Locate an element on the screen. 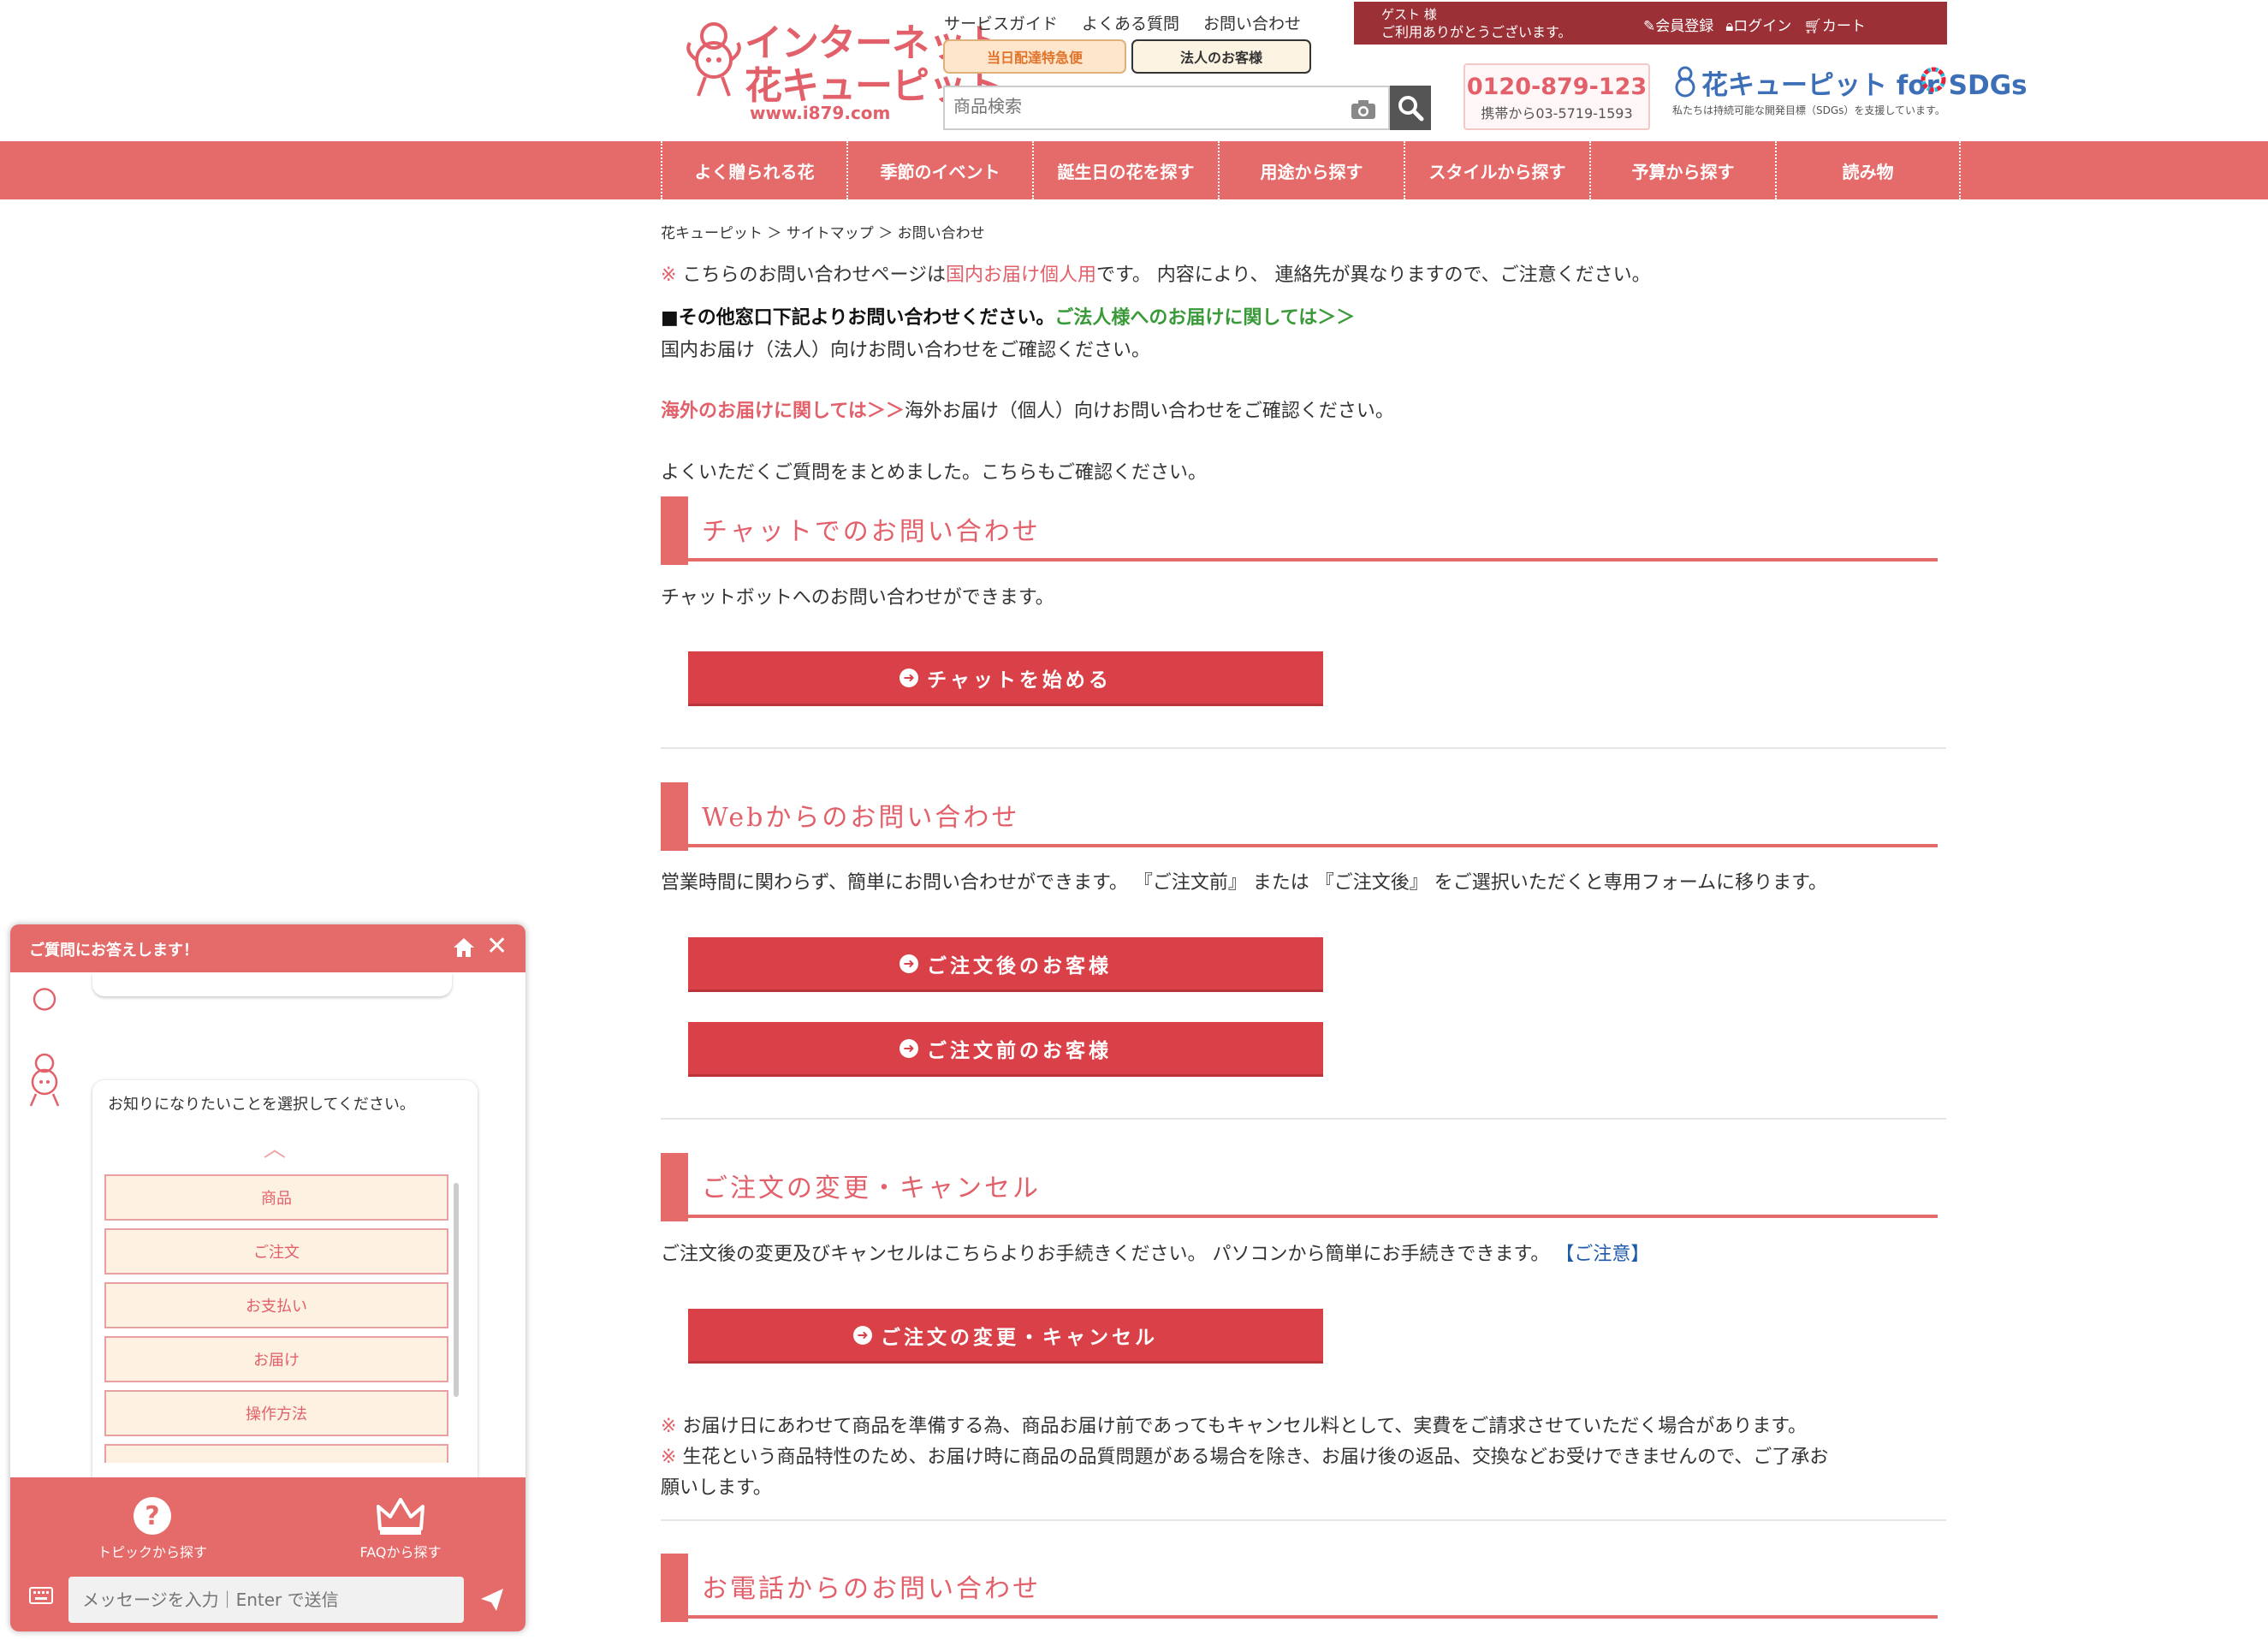 The height and width of the screenshot is (1640, 2268). intro-line4: 海外のお届けに関しては＞＞海外お届け（個人）向けお問い合わせをご確認ください。 is located at coordinates (1027, 409).